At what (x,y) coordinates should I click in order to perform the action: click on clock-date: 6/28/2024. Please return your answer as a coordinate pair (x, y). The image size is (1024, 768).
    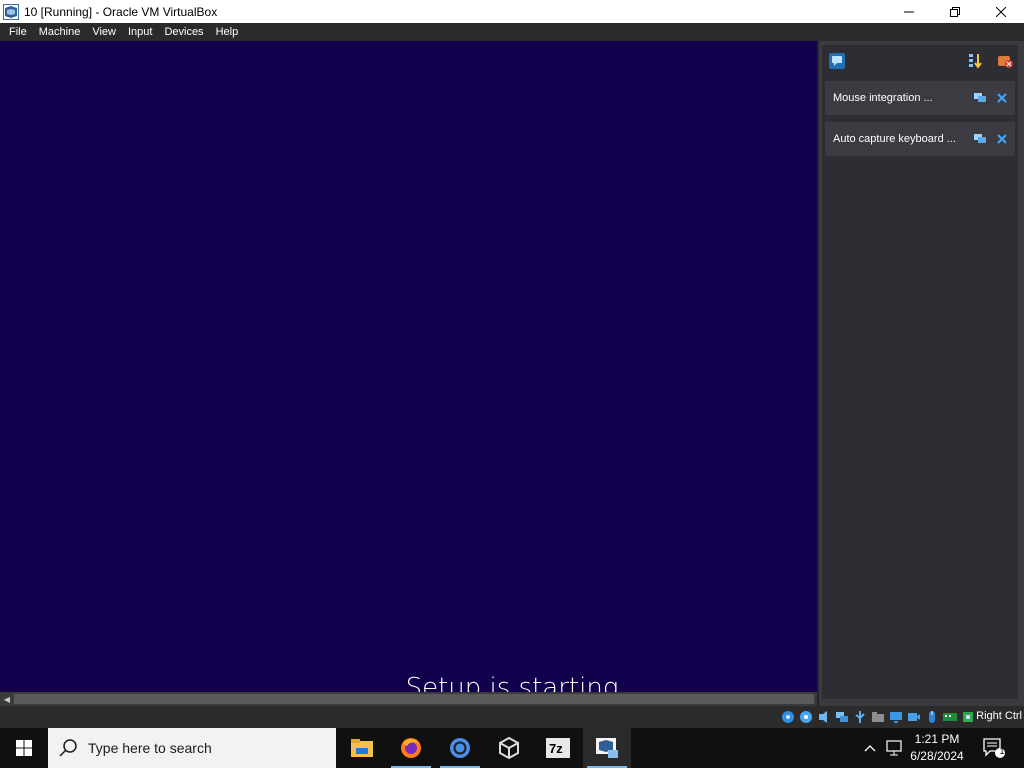
    Looking at the image, I should click on (937, 756).